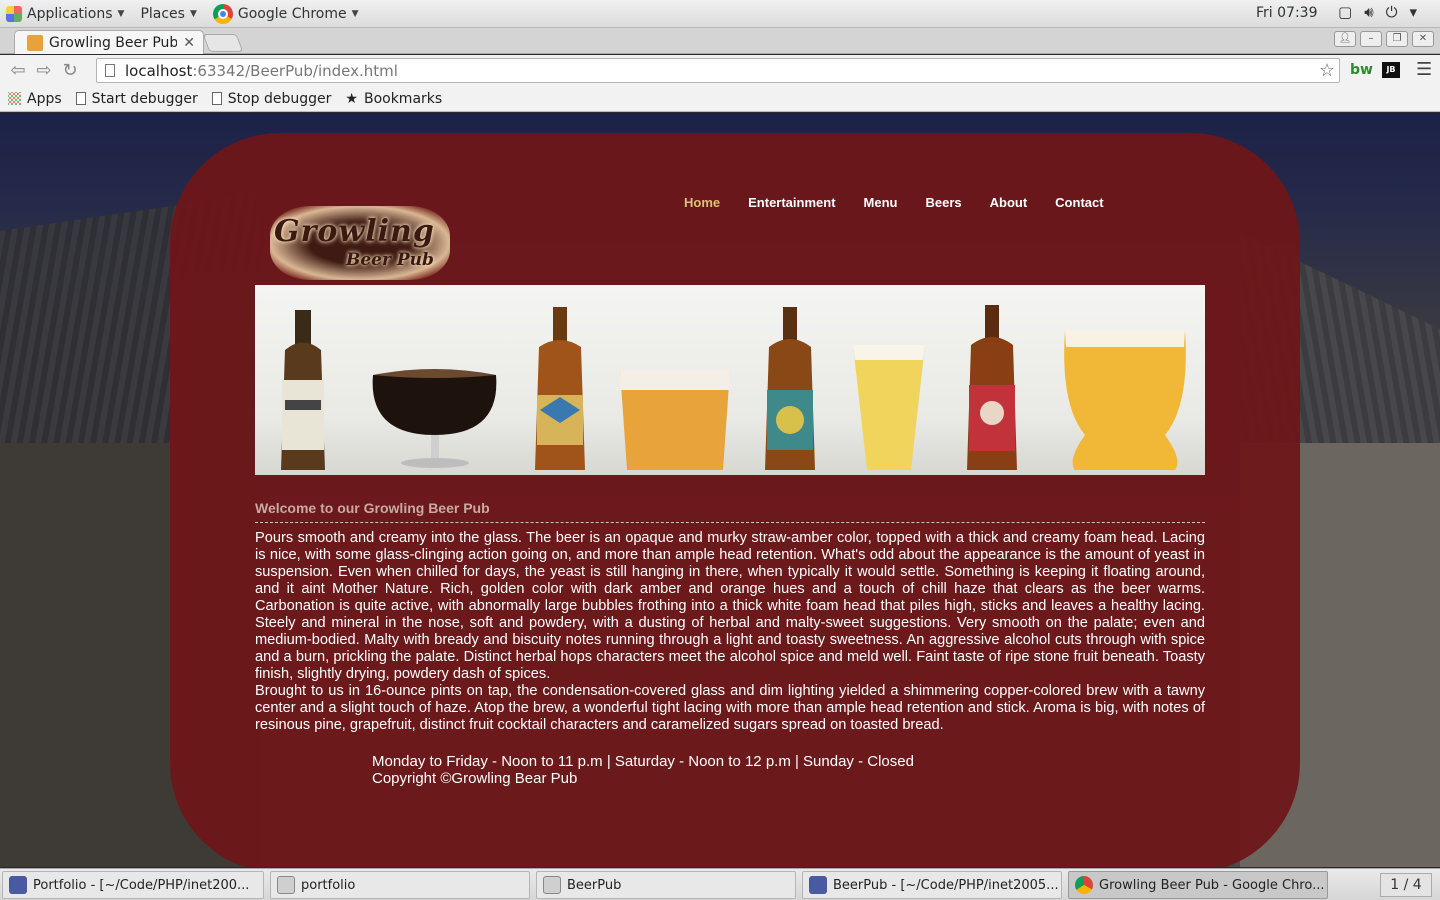 Image resolution: width=1440 pixels, height=900 pixels. Describe the element at coordinates (1406, 885) in the screenshot. I see `workspace-switcher: 1 / 4` at that location.